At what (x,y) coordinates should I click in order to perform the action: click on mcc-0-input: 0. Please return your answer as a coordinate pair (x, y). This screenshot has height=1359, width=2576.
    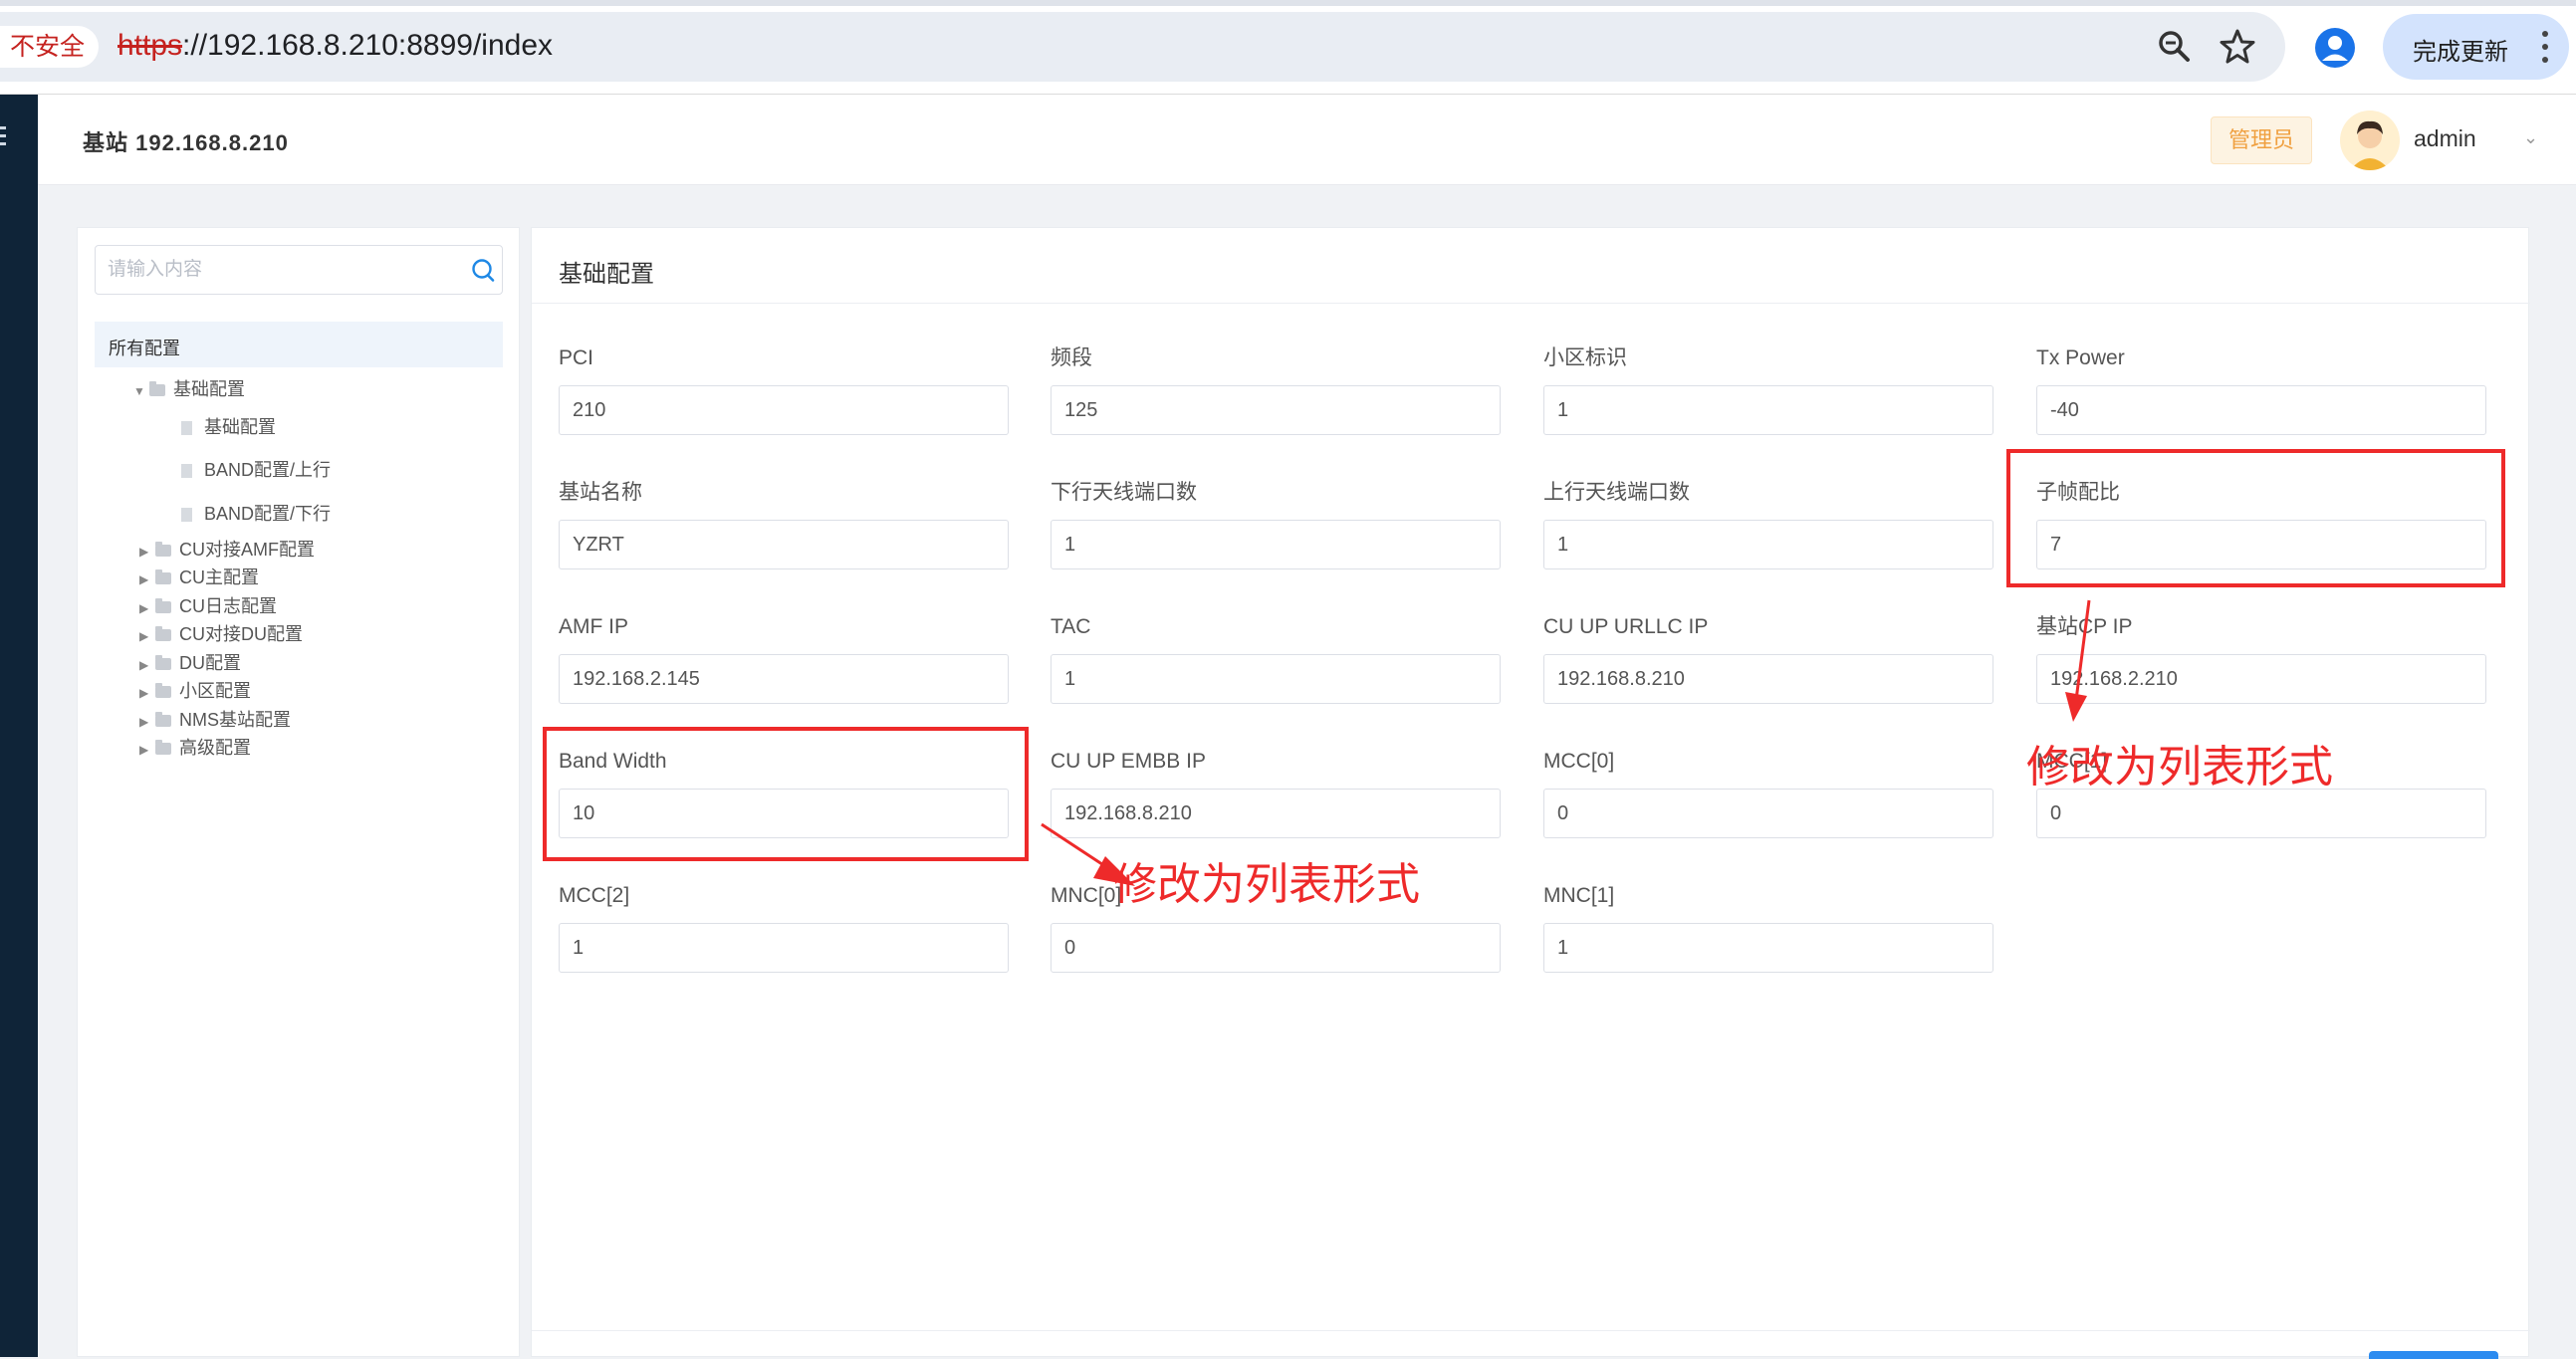
    Looking at the image, I should click on (1768, 814).